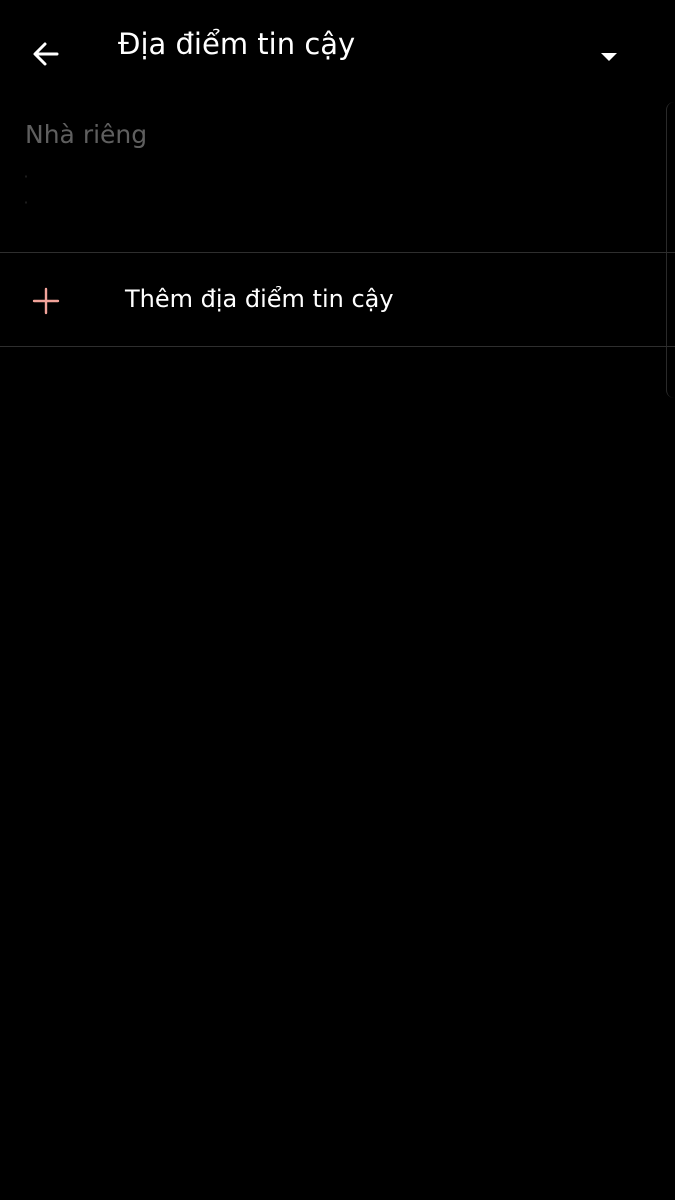 This screenshot has width=675, height=1200. What do you see at coordinates (46, 301) in the screenshot?
I see `plus-icon` at bounding box center [46, 301].